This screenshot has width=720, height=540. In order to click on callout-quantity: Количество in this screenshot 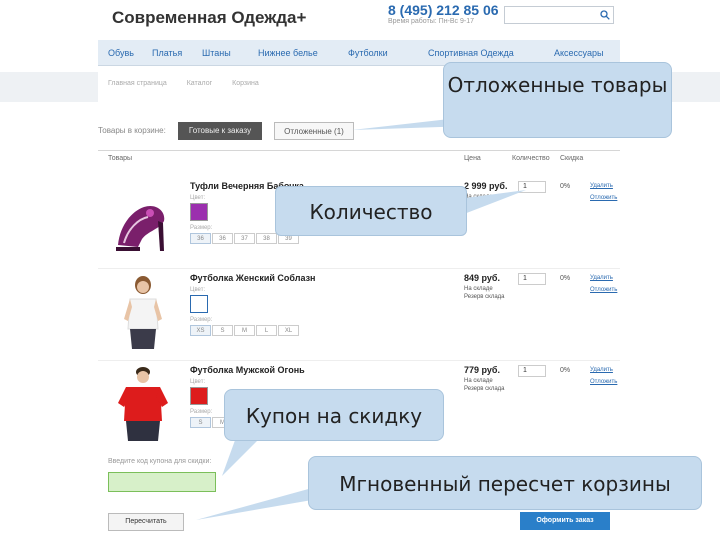, I will do `click(371, 211)`.